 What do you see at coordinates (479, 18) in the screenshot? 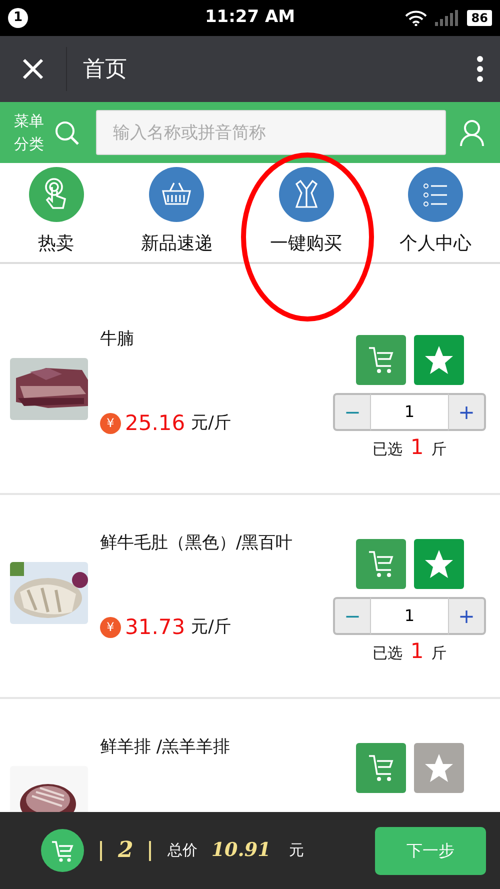
I see `battery-level: 86` at bounding box center [479, 18].